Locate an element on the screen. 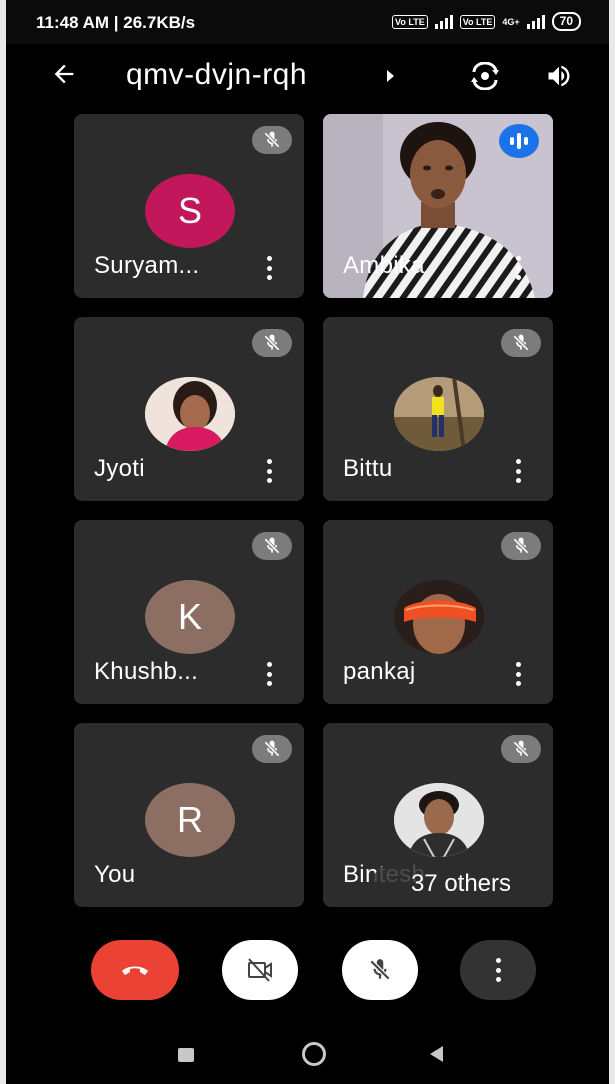  participant-name: You is located at coordinates (115, 874).